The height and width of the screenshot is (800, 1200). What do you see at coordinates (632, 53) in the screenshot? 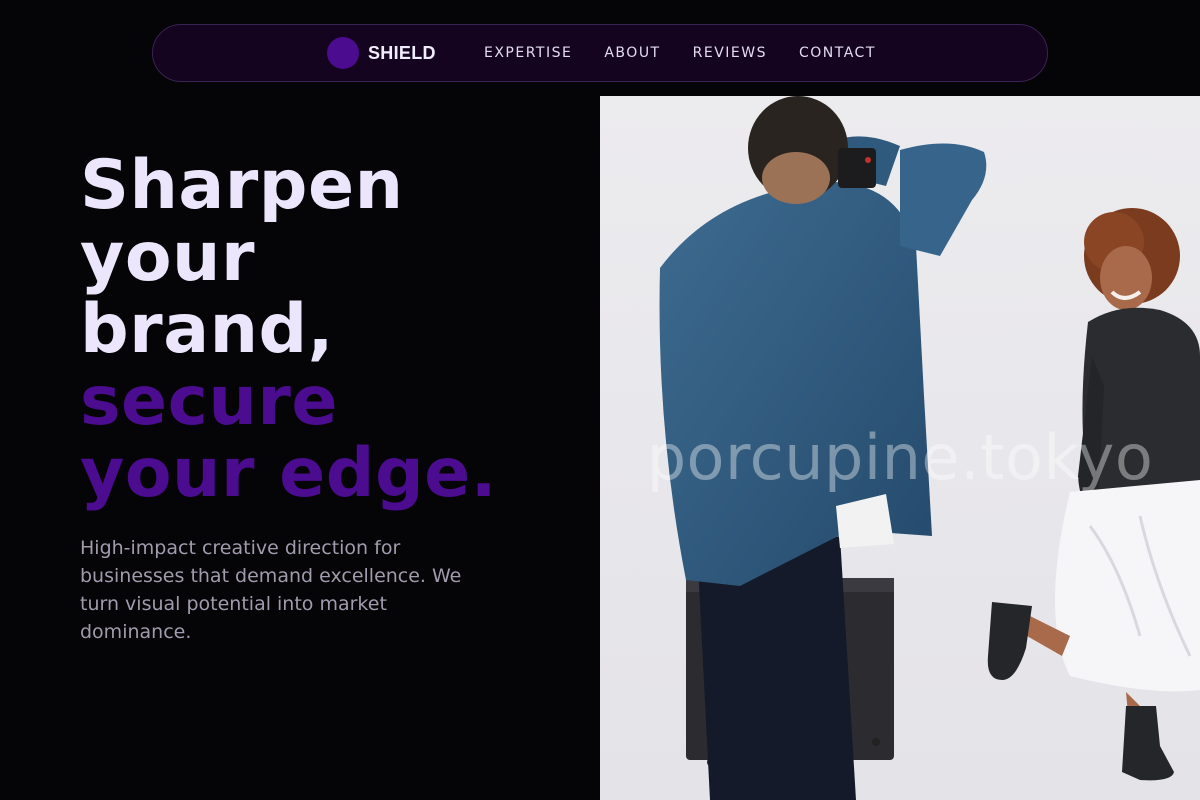
I see `nav-link-about: ABOUT` at bounding box center [632, 53].